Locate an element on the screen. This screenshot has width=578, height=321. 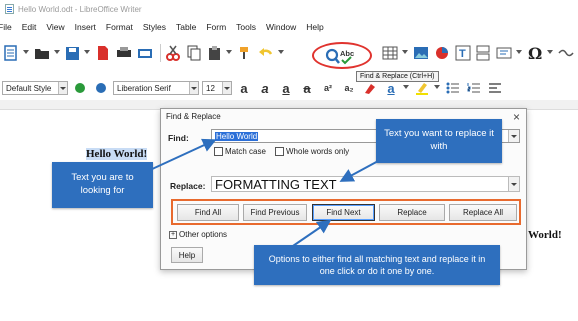
insert-field-icon is located at coordinates (504, 53).